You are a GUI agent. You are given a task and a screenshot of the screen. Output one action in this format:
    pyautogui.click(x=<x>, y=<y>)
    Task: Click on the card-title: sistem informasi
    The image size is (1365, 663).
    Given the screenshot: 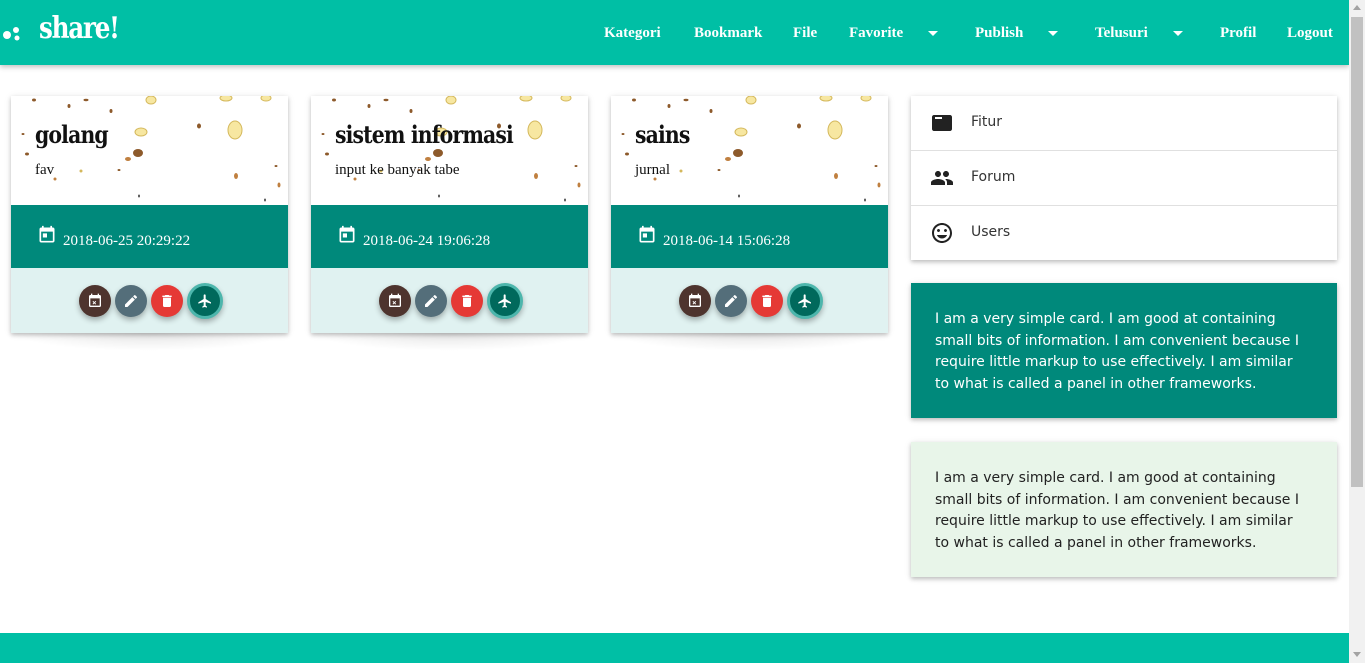 What is the action you would take?
    pyautogui.click(x=424, y=134)
    